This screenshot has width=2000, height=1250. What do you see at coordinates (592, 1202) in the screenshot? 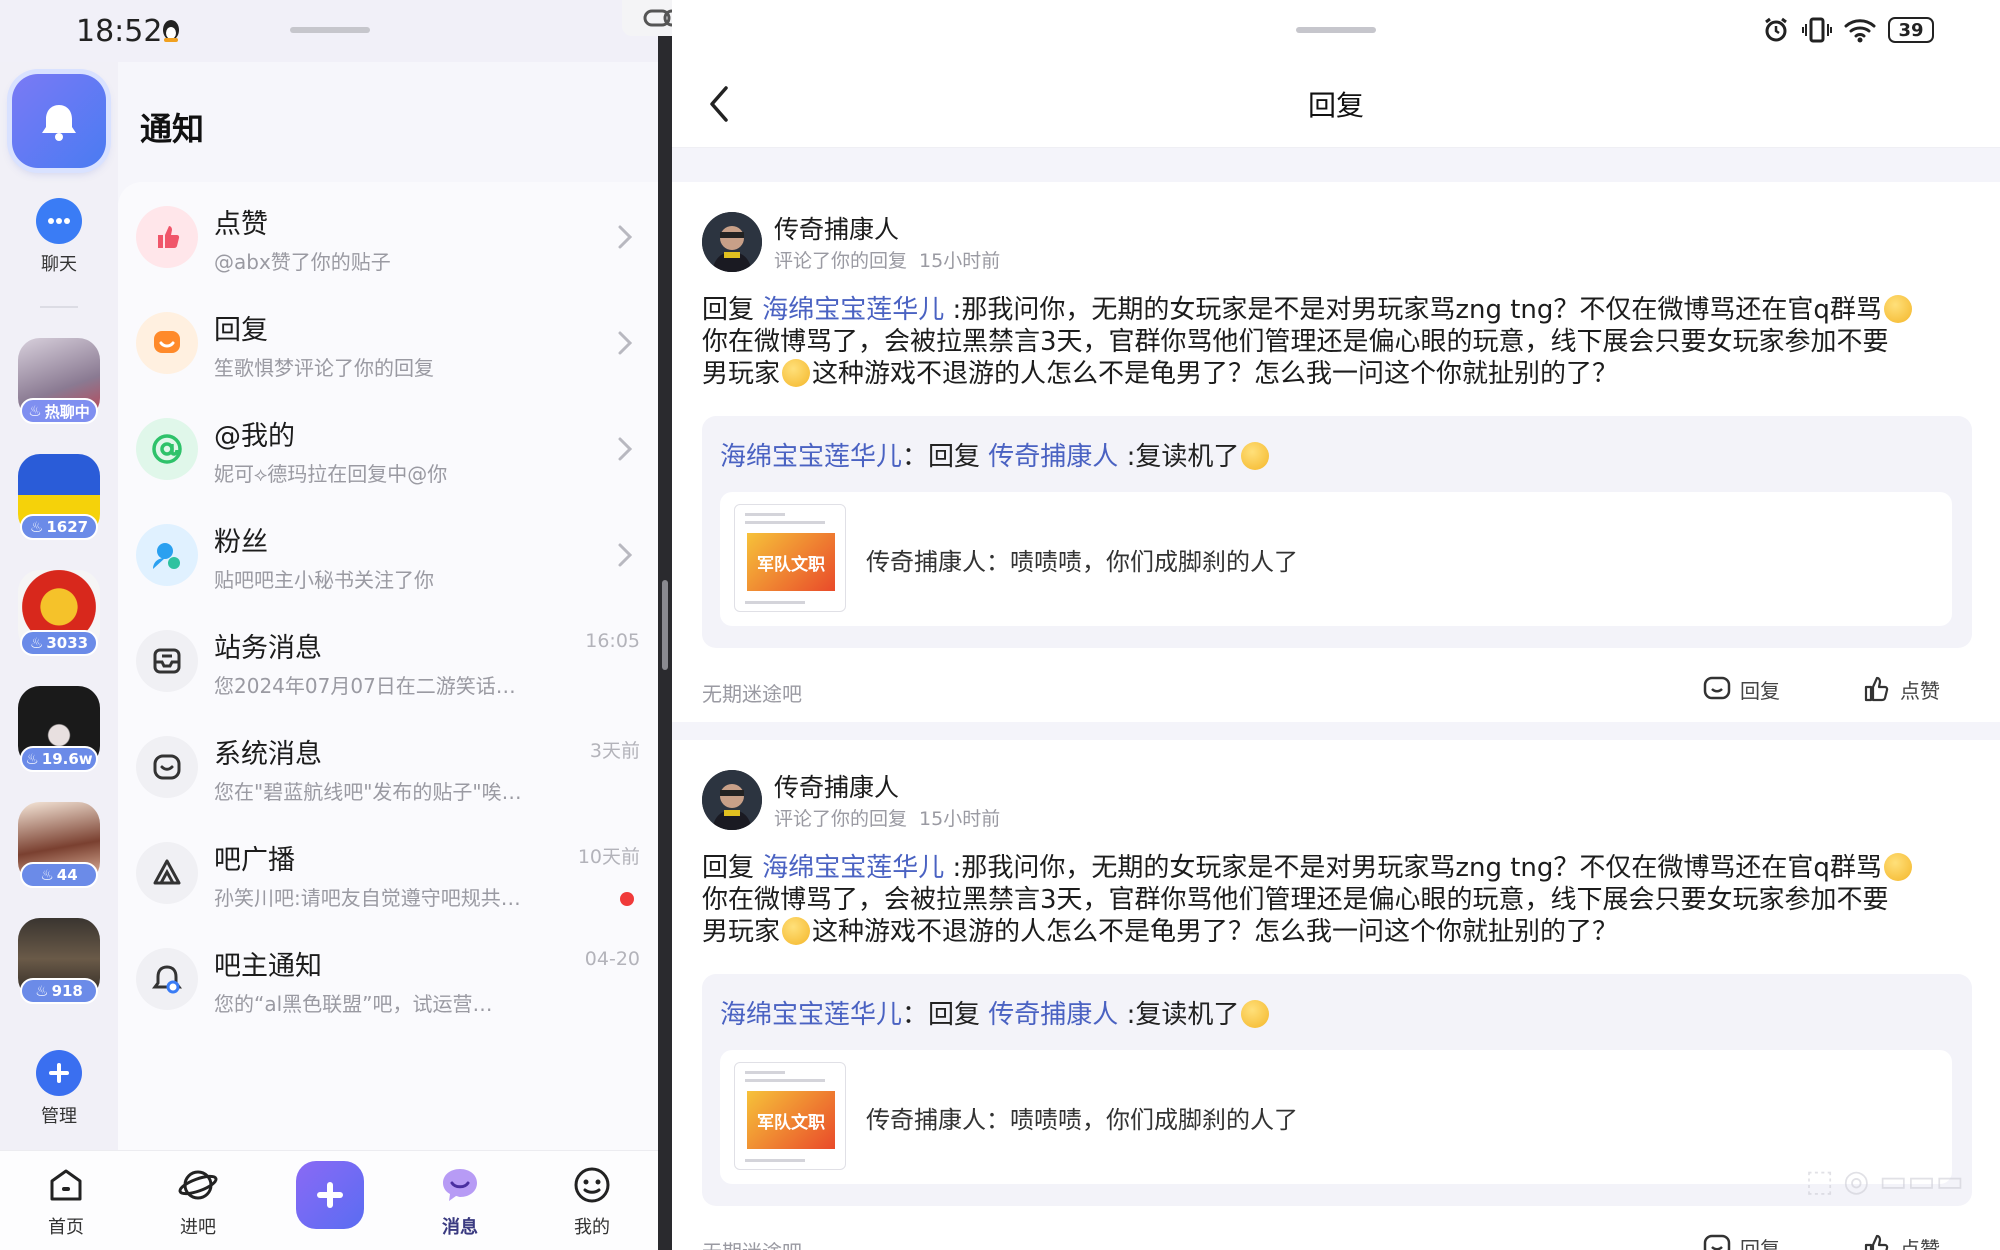
I see `nav-profile: 我的` at bounding box center [592, 1202].